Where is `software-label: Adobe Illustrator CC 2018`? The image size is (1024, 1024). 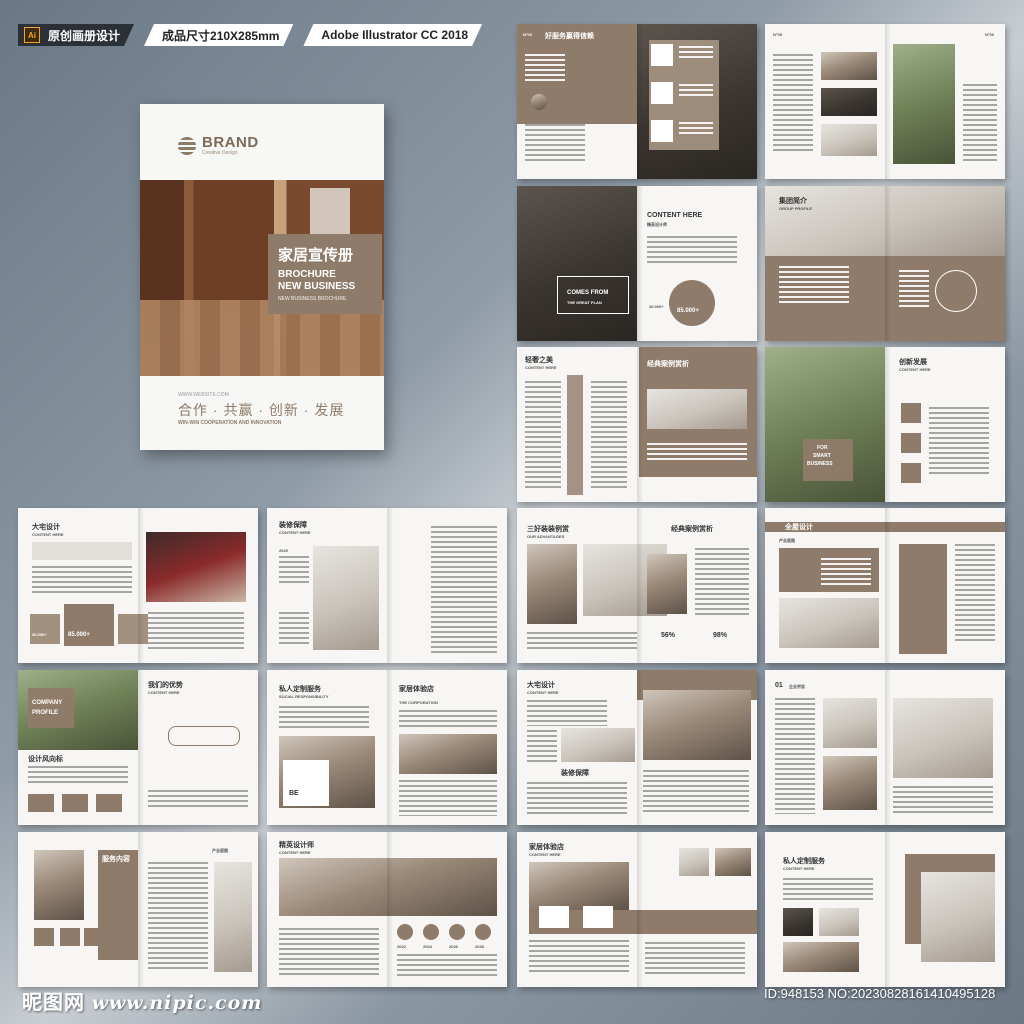
software-label: Adobe Illustrator CC 2018 is located at coordinates (395, 35).